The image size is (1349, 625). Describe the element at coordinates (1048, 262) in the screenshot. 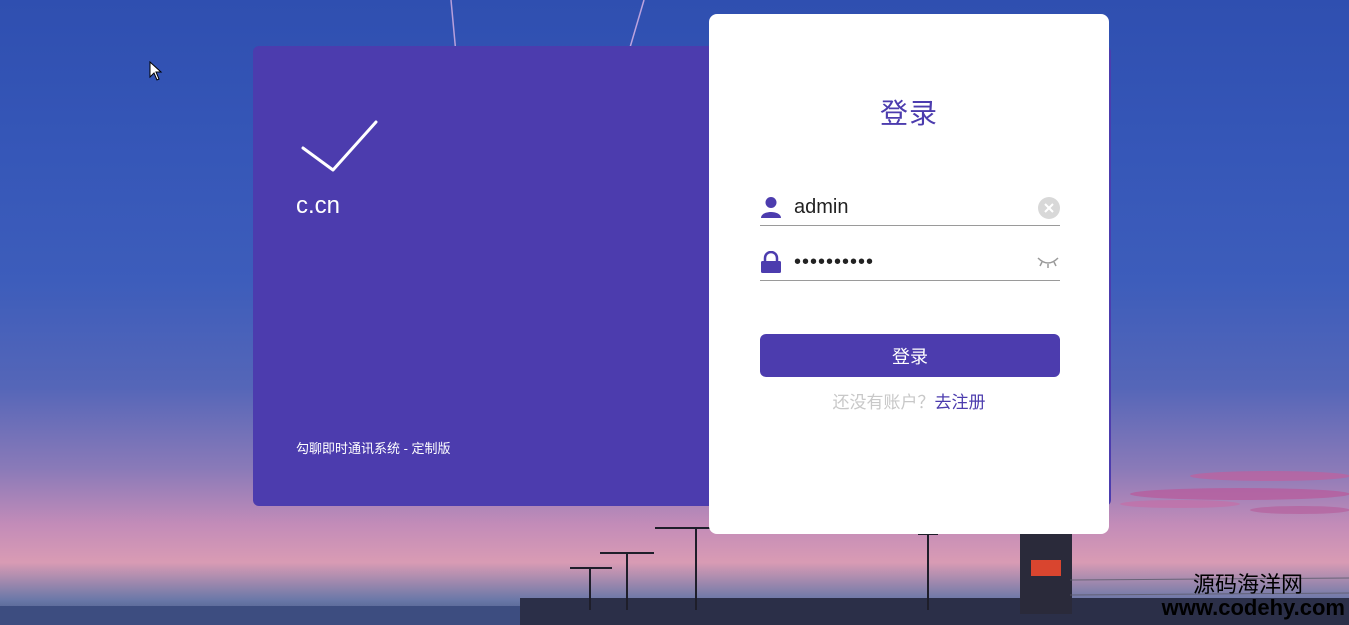

I see `eye-closed-icon` at that location.